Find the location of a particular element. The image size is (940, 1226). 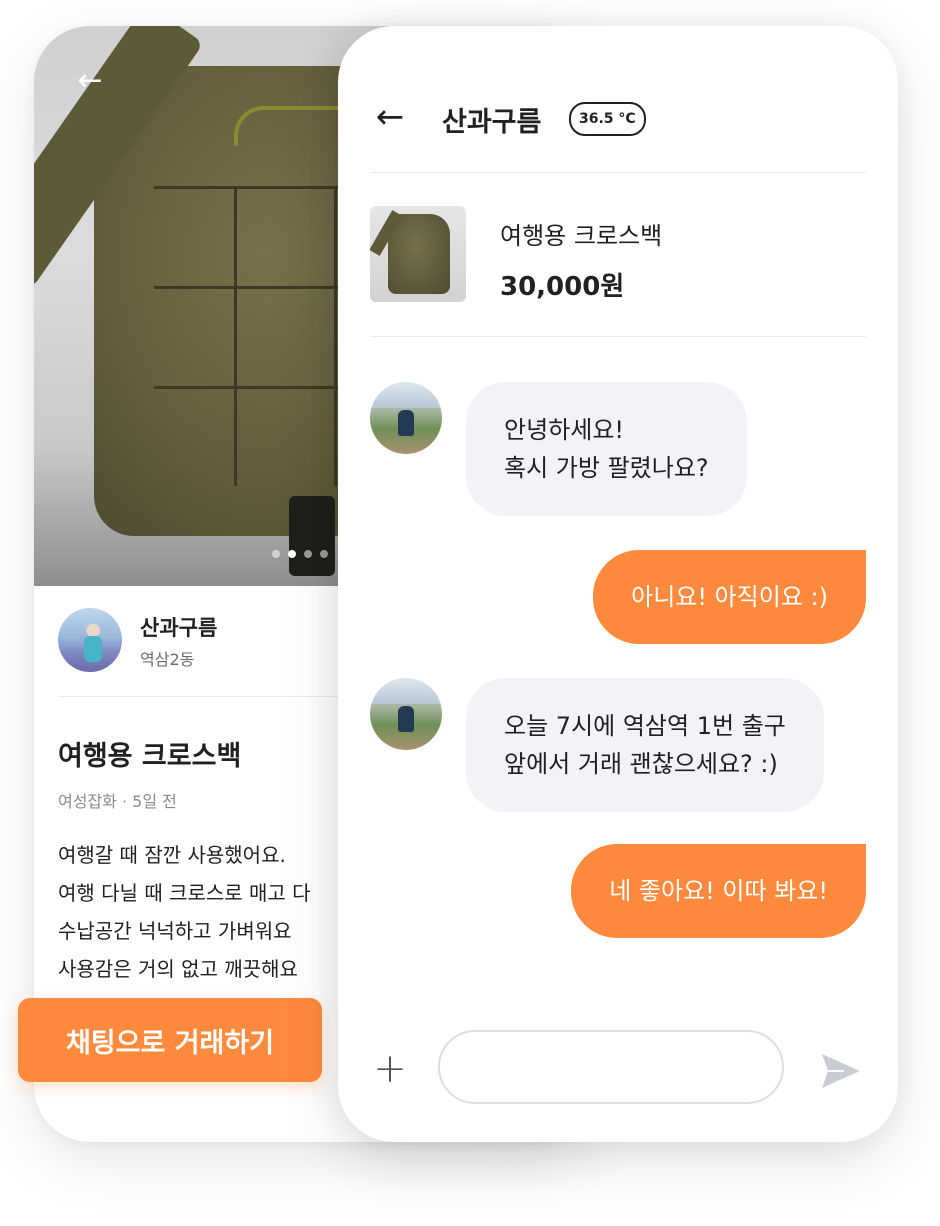

product-thumbnail is located at coordinates (418, 254).